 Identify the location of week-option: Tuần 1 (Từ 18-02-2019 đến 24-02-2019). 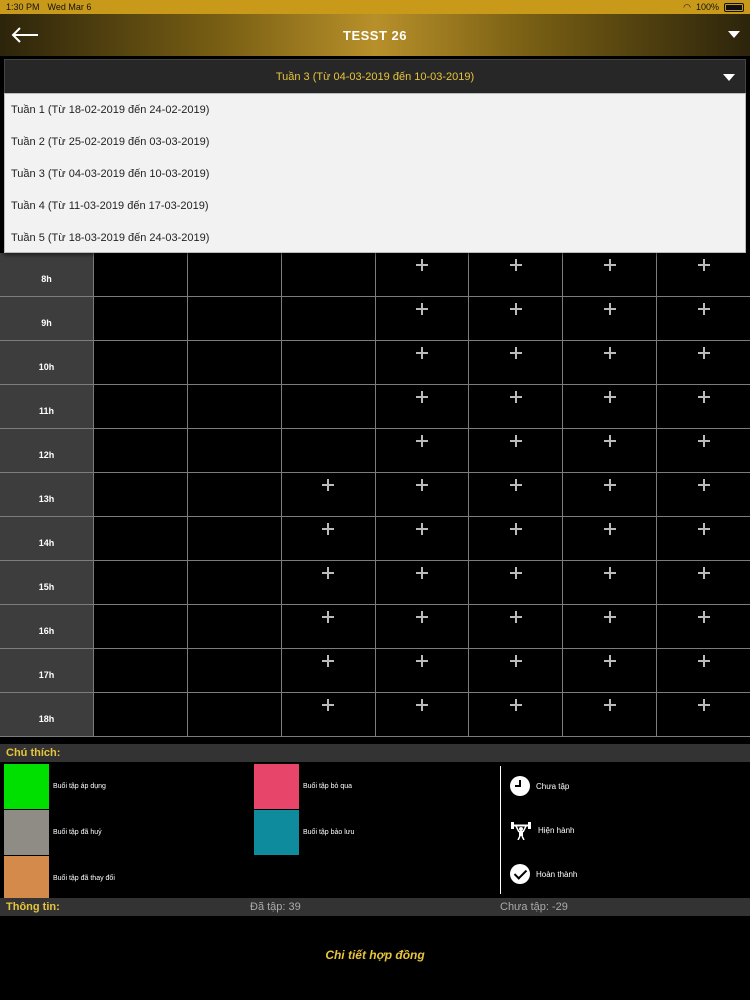
(375, 110).